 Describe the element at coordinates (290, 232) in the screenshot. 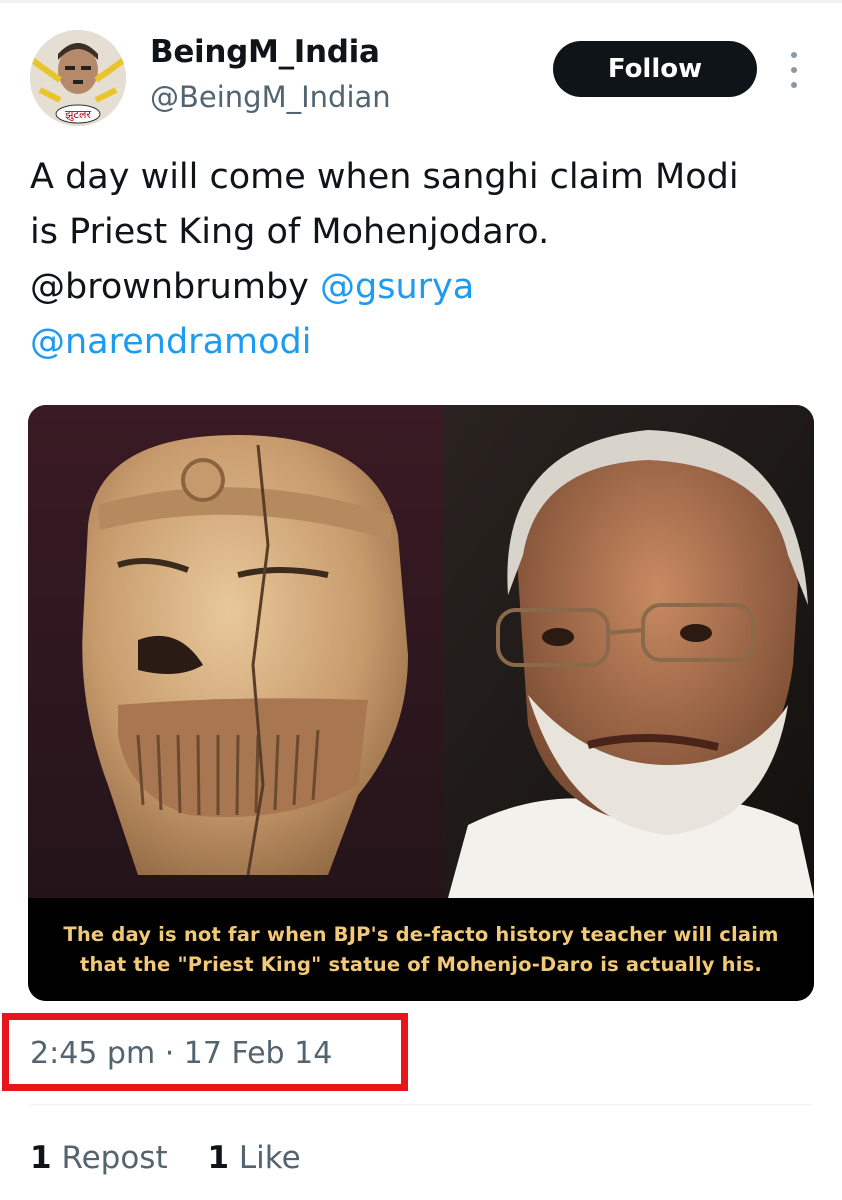

I see `tweet-line-2: is Priest King of Mohenjodaro.` at that location.